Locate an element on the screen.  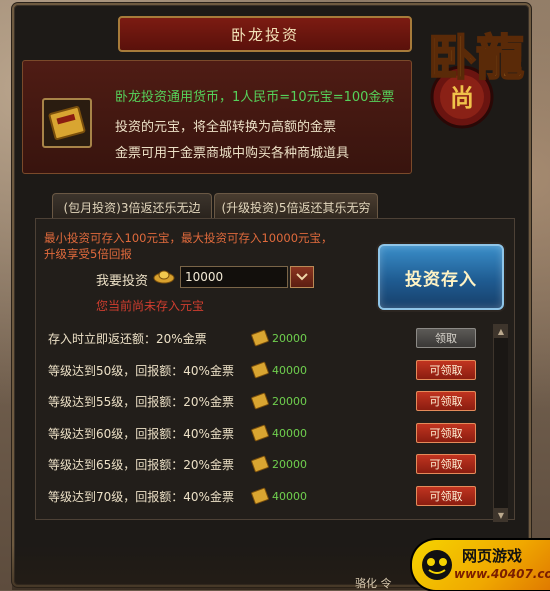
reward-label: 等级达到70级，回报额：40%金票 is located at coordinates (141, 496).